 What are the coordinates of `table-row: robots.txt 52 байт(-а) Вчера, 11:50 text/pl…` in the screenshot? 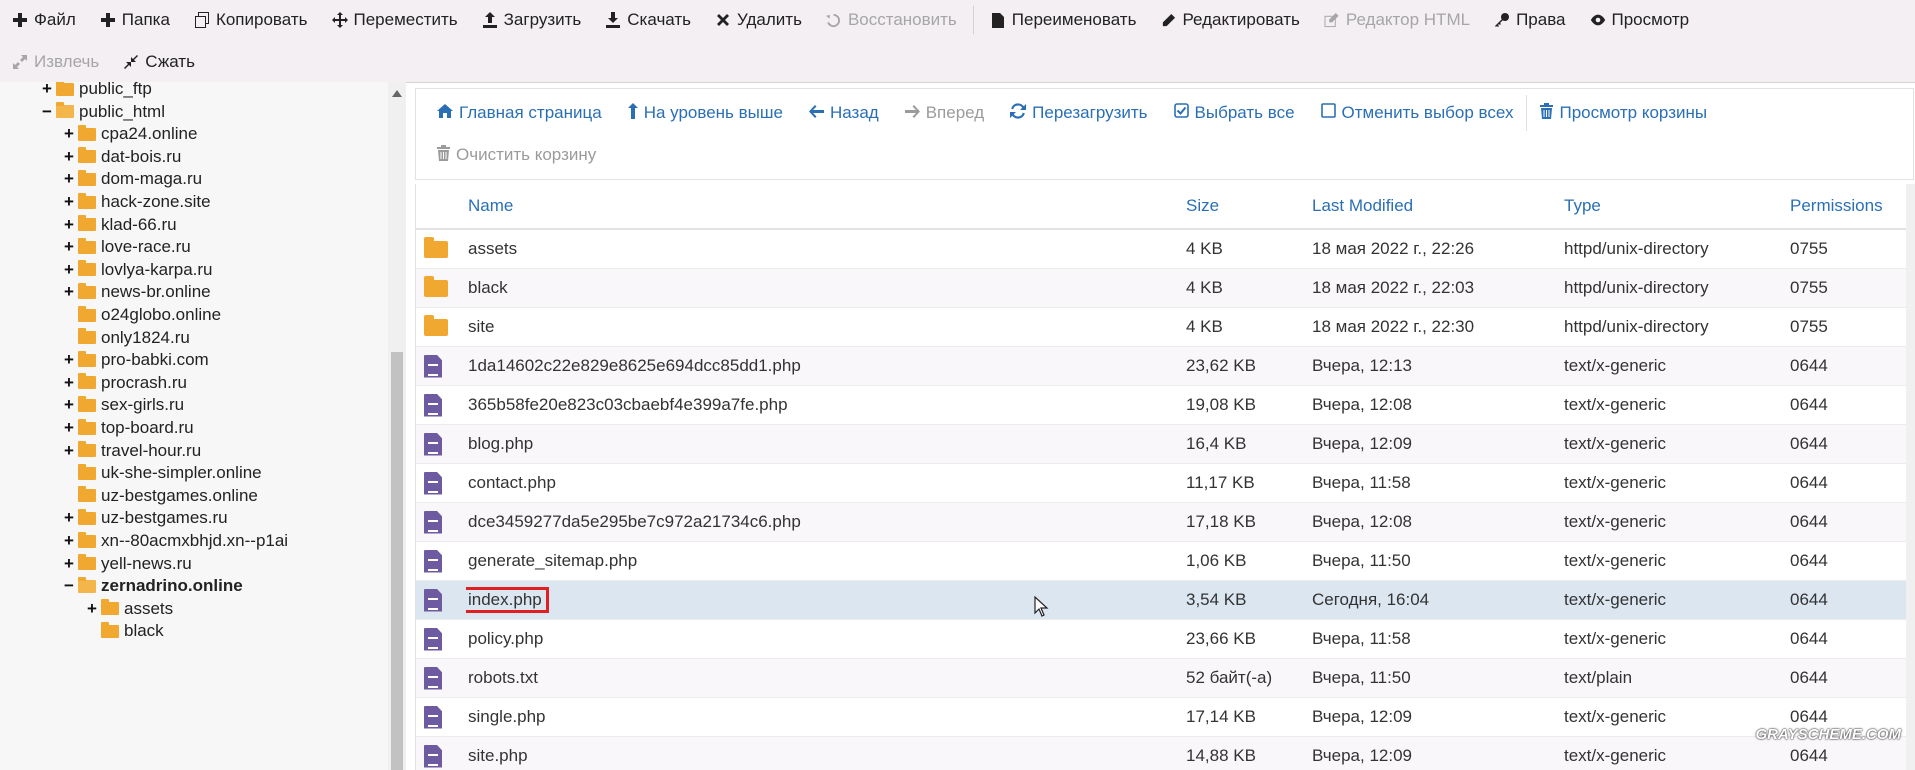 It's located at (1161, 678).